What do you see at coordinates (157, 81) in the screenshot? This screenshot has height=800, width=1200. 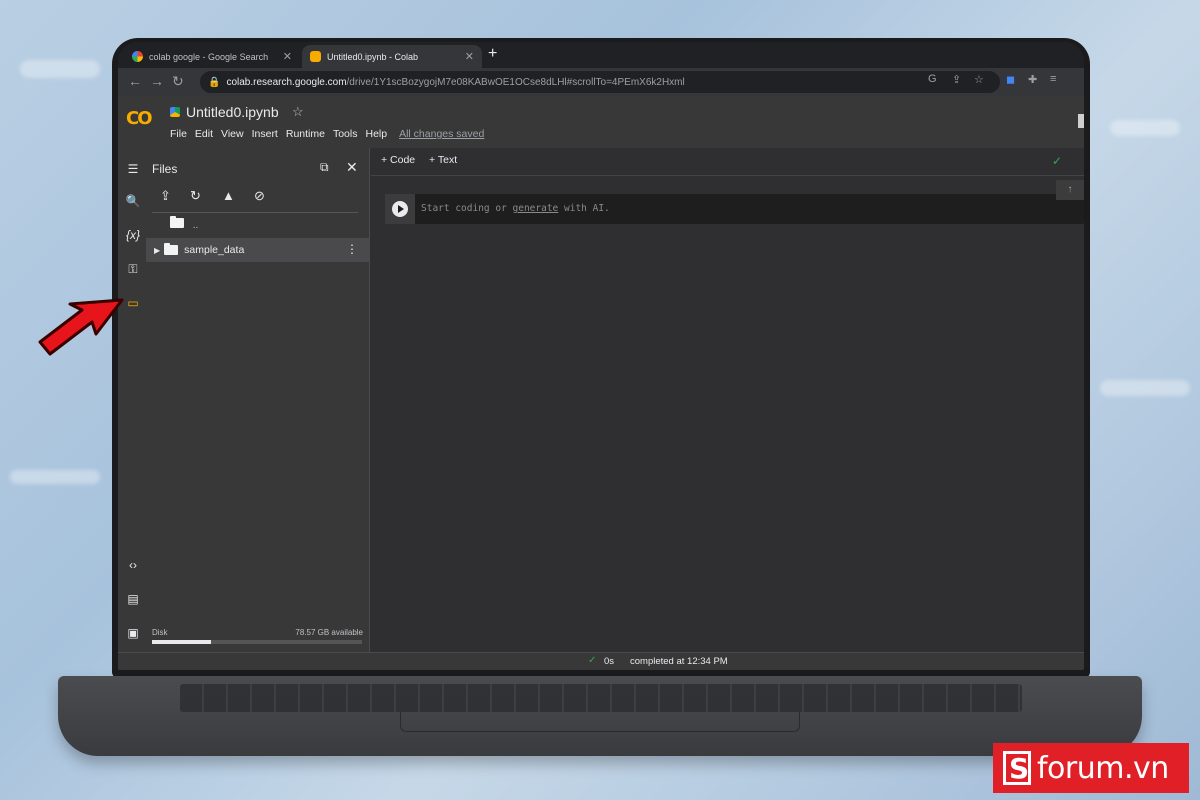 I see `forward-icon: →` at bounding box center [157, 81].